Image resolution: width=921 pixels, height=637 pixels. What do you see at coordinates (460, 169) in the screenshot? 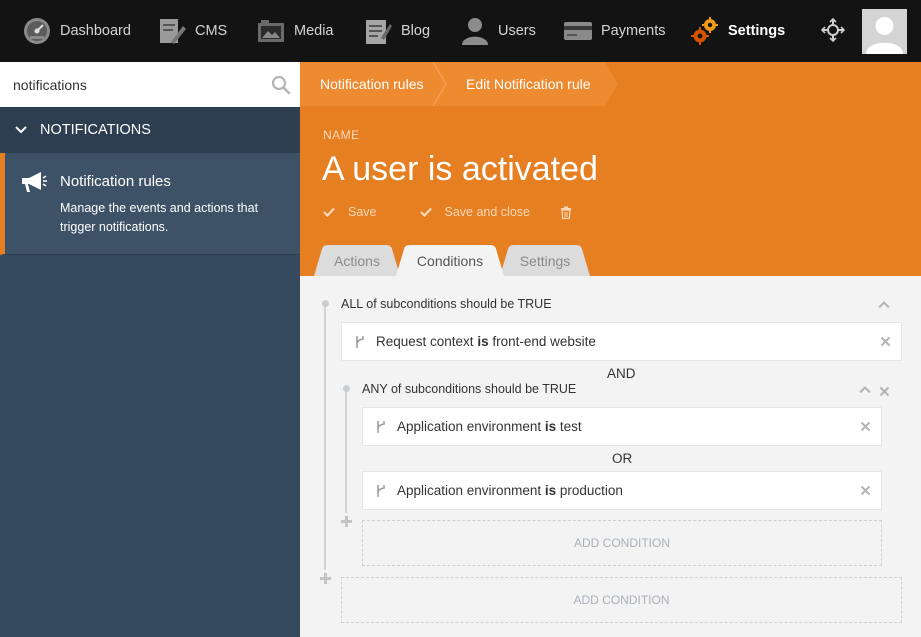
I see `rule-title: A user is activated` at bounding box center [460, 169].